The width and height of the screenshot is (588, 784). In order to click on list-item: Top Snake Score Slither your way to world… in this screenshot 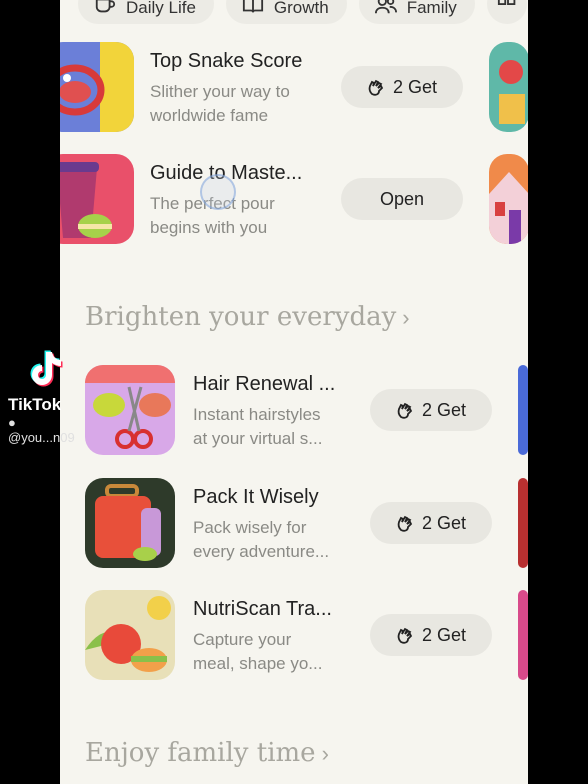, I will do `click(294, 90)`.